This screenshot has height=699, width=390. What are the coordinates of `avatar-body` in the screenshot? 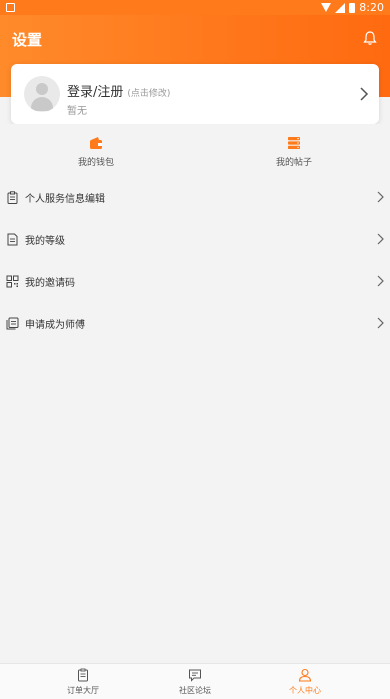 It's located at (42, 104).